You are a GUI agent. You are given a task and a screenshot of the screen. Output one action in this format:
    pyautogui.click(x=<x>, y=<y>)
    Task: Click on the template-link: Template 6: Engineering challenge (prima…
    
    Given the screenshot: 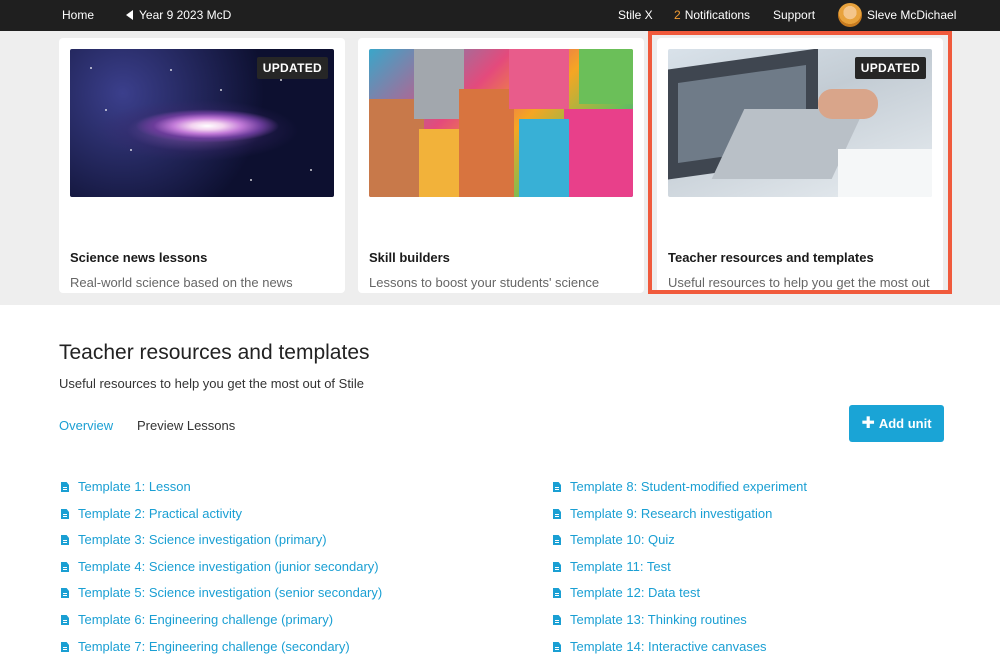 What is the action you would take?
    pyautogui.click(x=205, y=619)
    